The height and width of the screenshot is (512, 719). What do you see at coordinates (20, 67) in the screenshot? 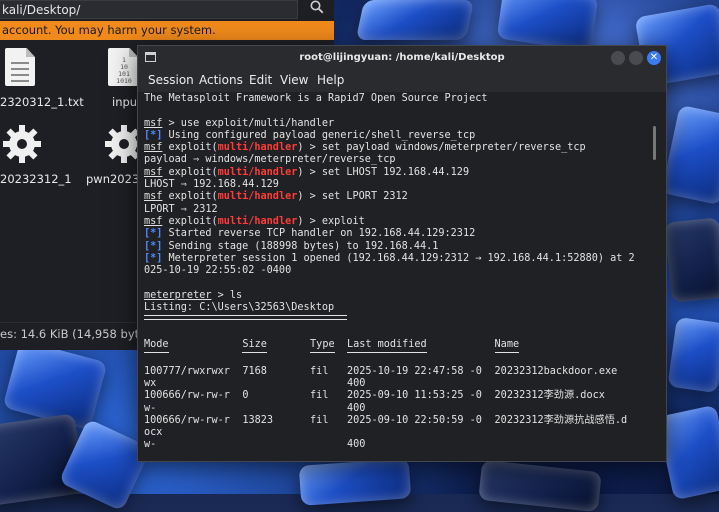
I see `text-file-icon` at bounding box center [20, 67].